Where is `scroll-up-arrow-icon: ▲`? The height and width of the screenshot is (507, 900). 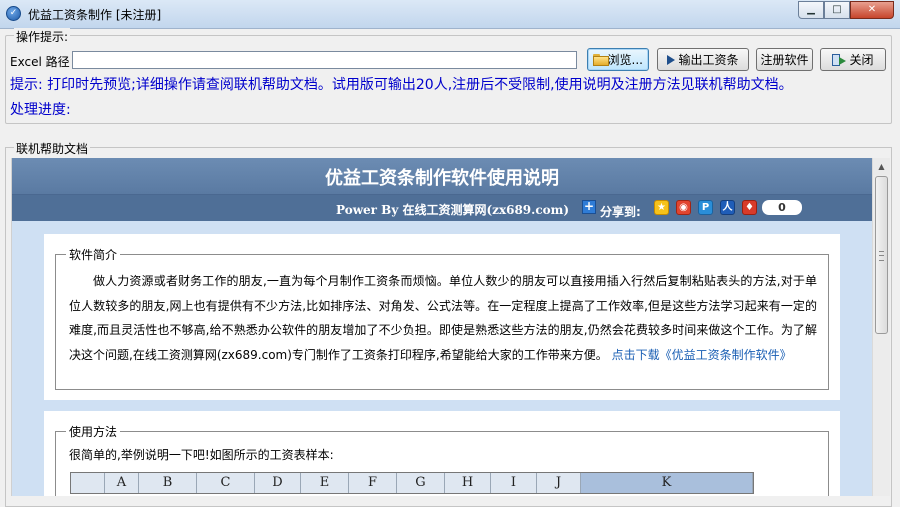
scroll-up-arrow-icon: ▲ is located at coordinates (881, 166).